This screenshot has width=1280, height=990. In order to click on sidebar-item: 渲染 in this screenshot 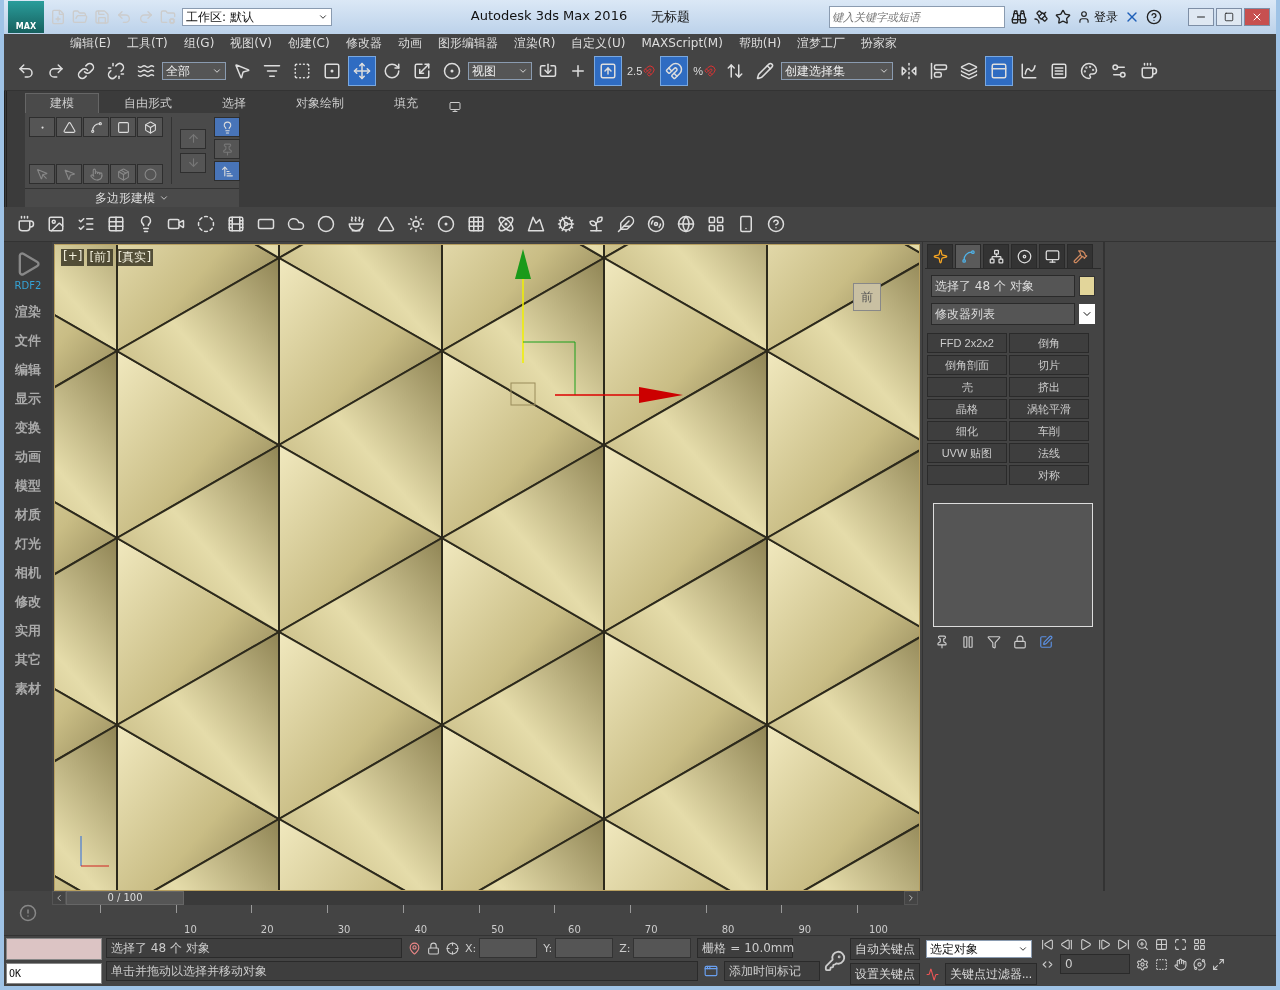, I will do `click(28, 311)`.